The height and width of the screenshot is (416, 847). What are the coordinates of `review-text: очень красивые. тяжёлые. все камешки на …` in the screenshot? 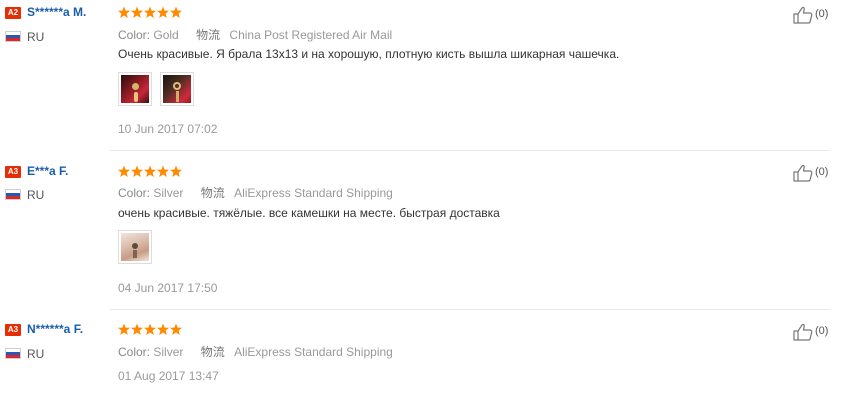 It's located at (309, 213).